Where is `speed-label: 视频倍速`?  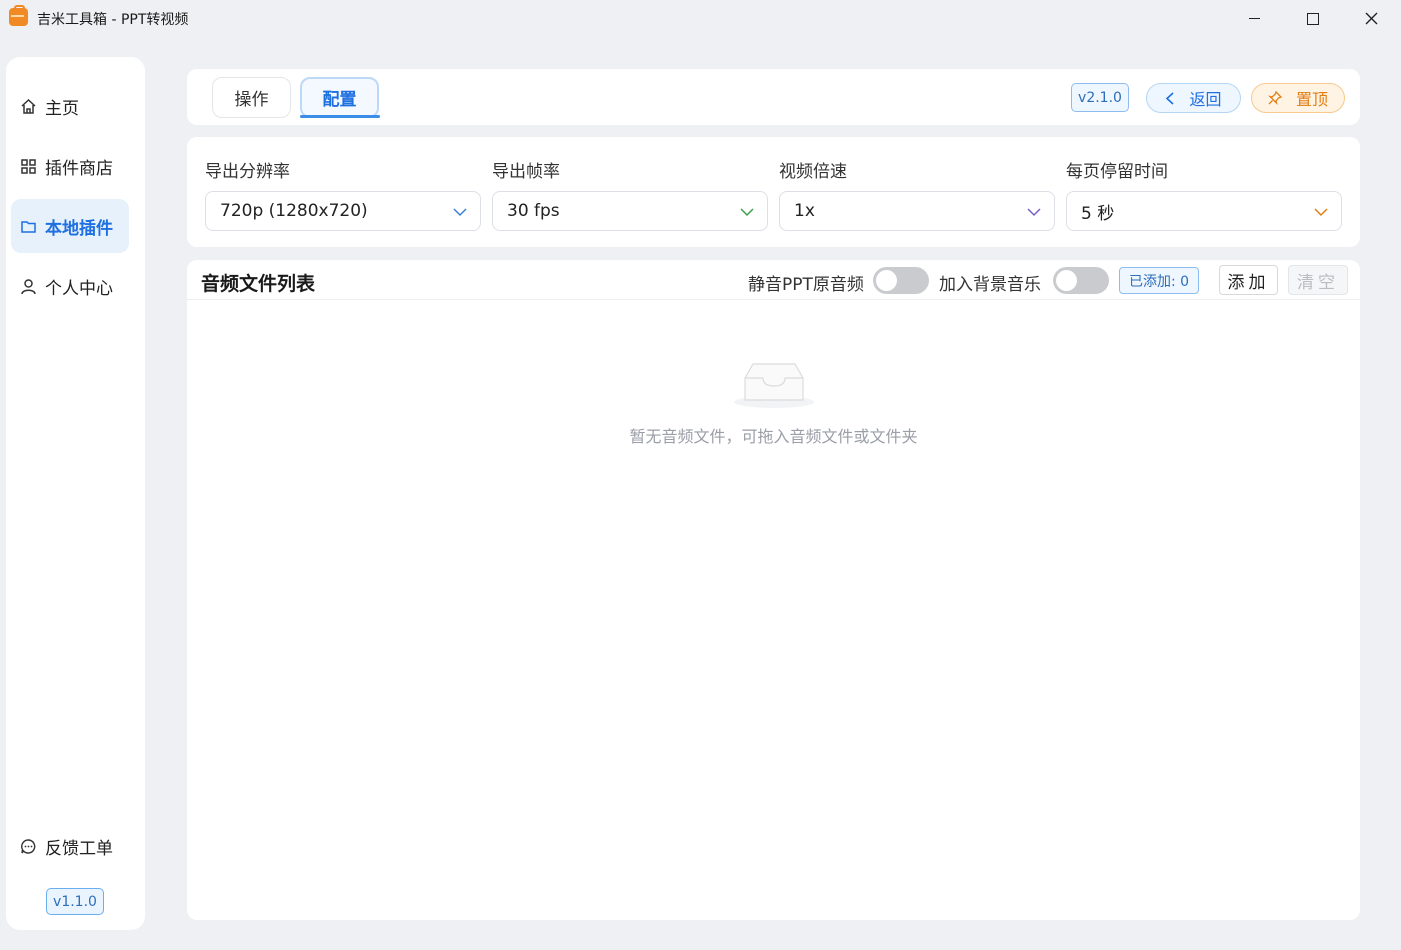
speed-label: 视频倍速 is located at coordinates (813, 172).